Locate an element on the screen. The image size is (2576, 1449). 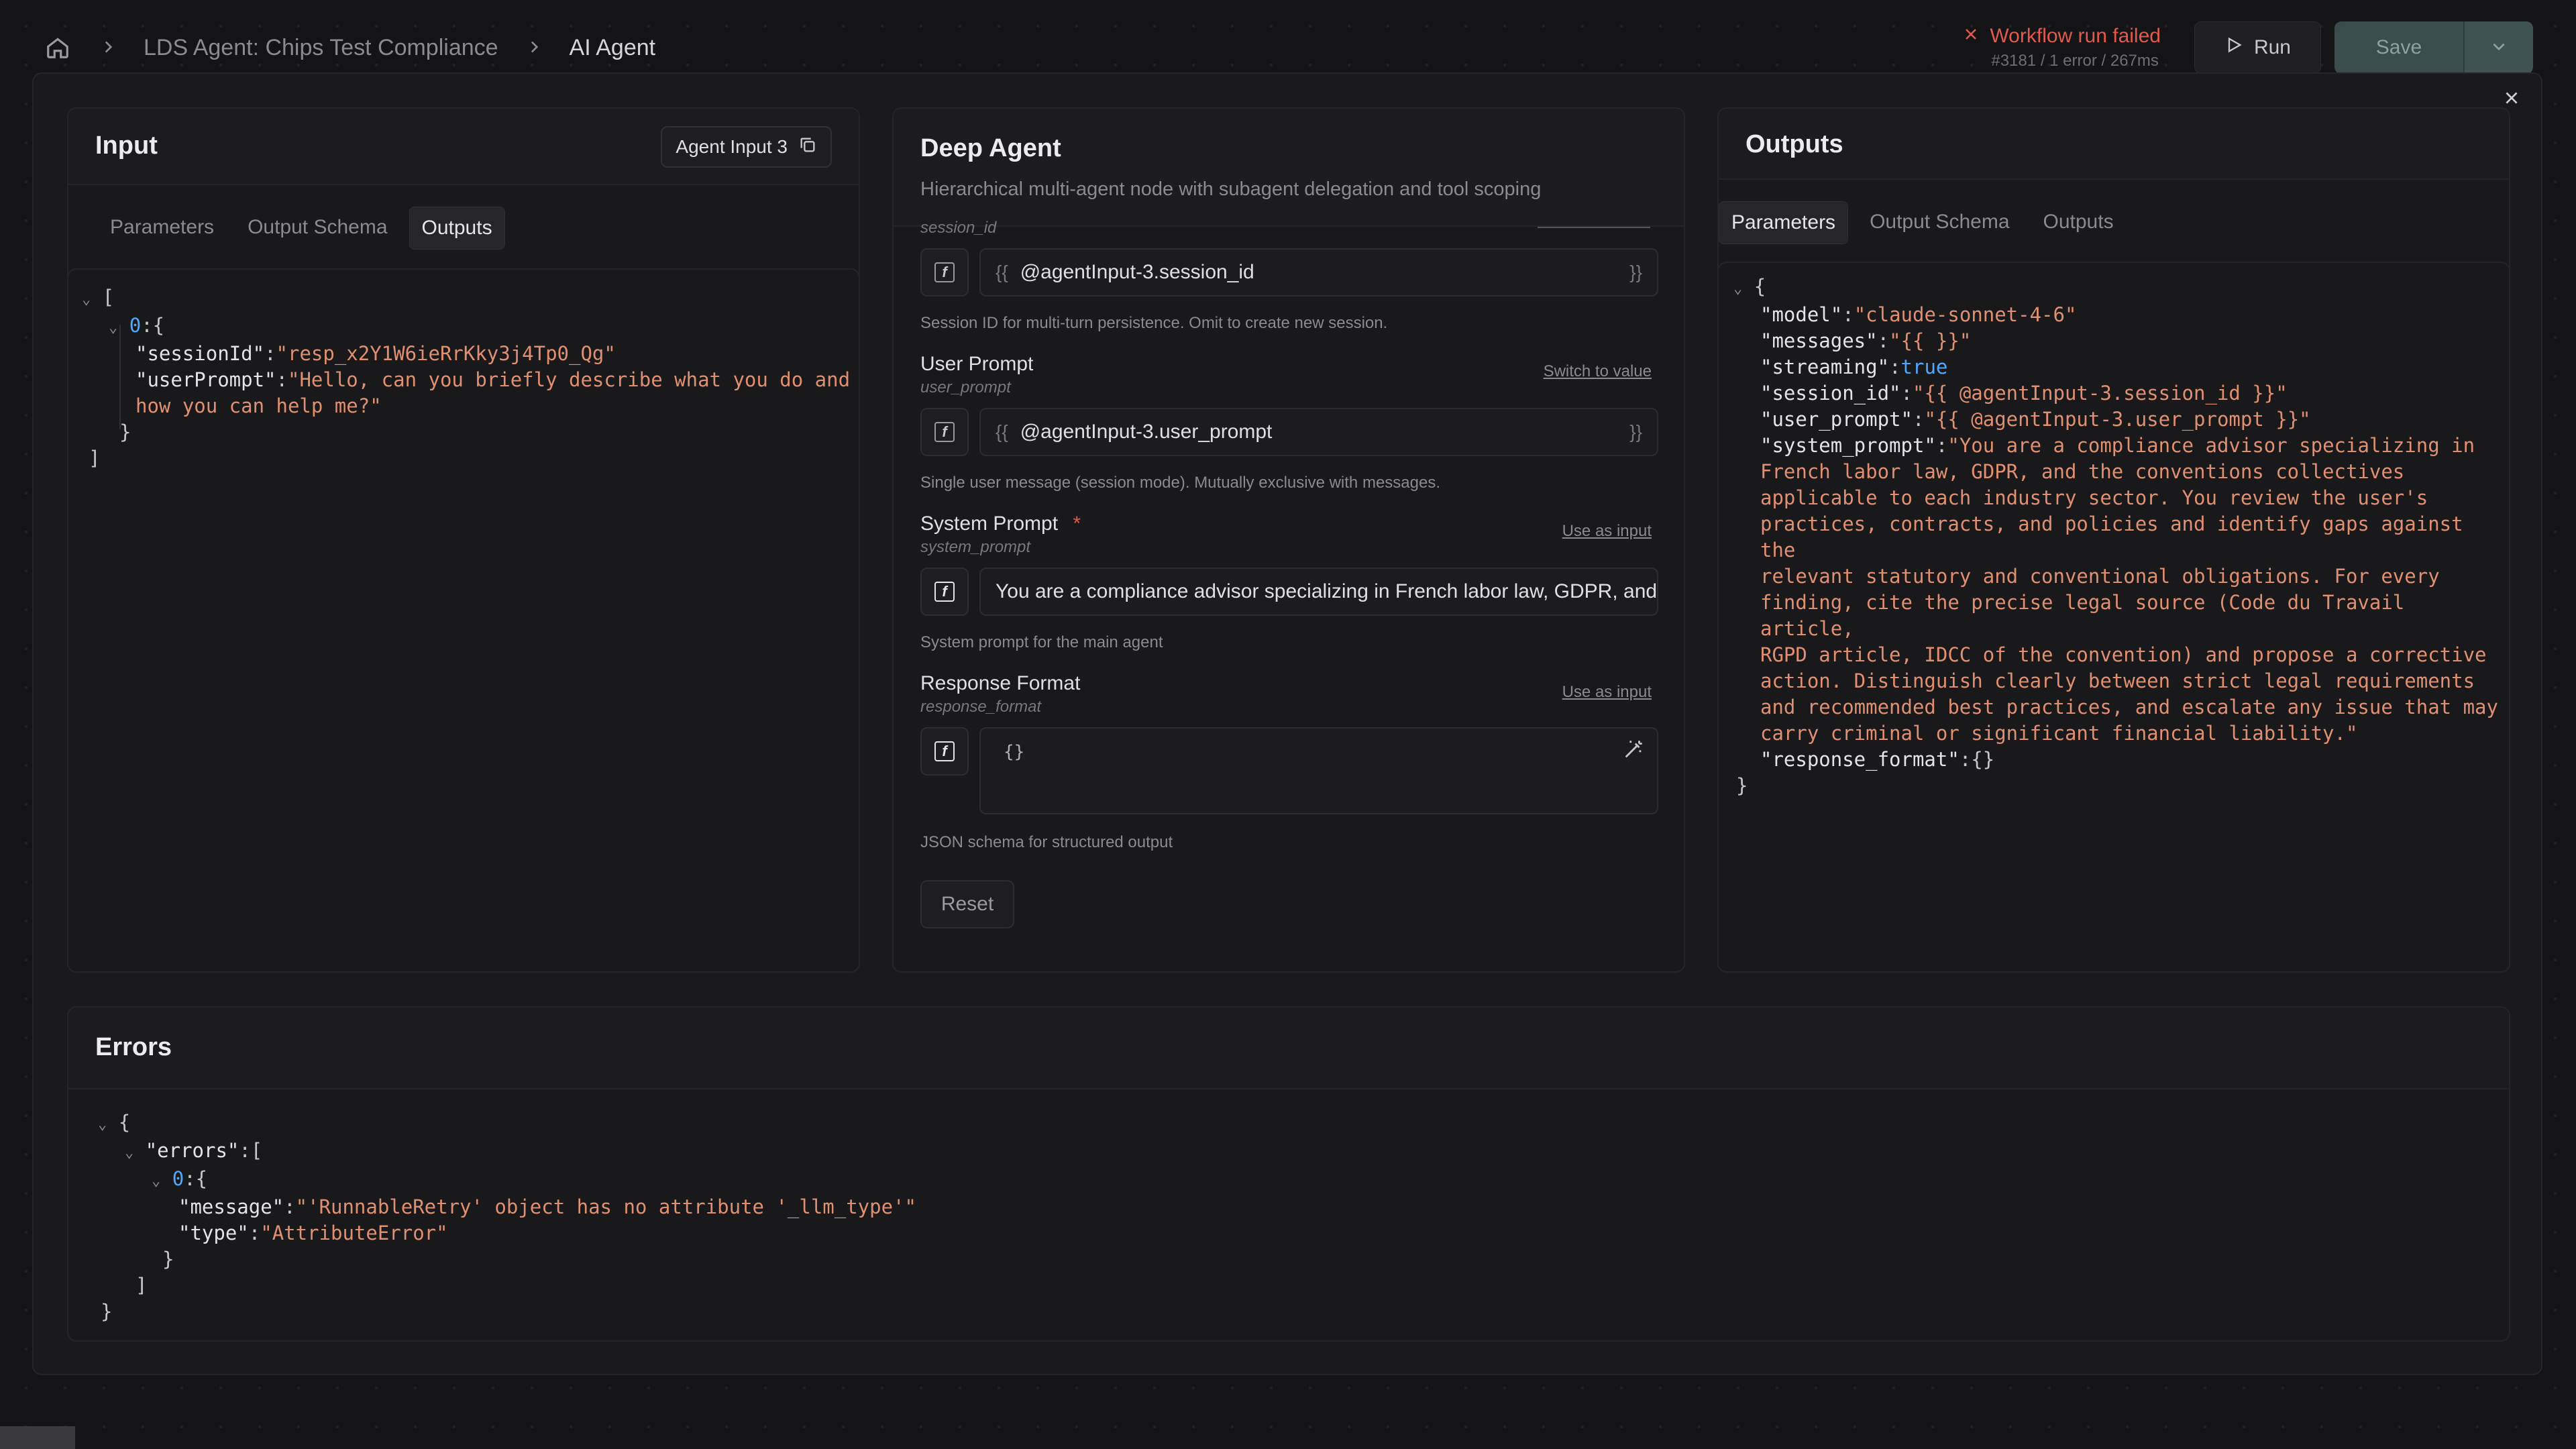
json-session-id: "{{ @agentInput-3.session_id }}" is located at coordinates (2100, 393).